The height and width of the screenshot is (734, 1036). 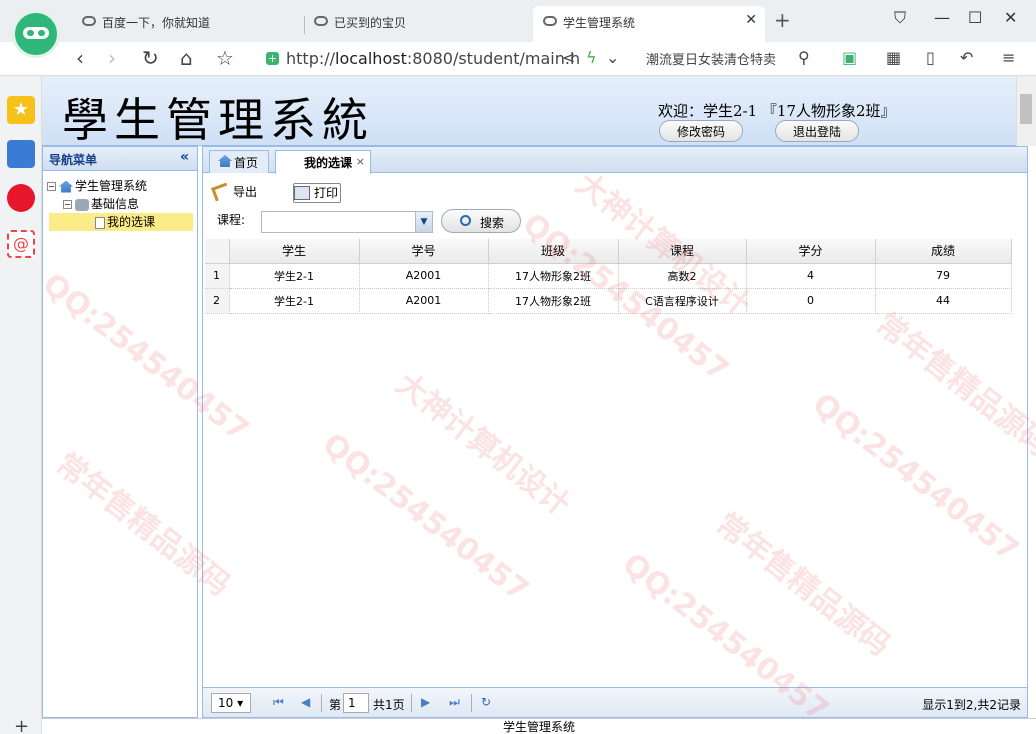 What do you see at coordinates (486, 702) in the screenshot?
I see `refresh-icon: ↻` at bounding box center [486, 702].